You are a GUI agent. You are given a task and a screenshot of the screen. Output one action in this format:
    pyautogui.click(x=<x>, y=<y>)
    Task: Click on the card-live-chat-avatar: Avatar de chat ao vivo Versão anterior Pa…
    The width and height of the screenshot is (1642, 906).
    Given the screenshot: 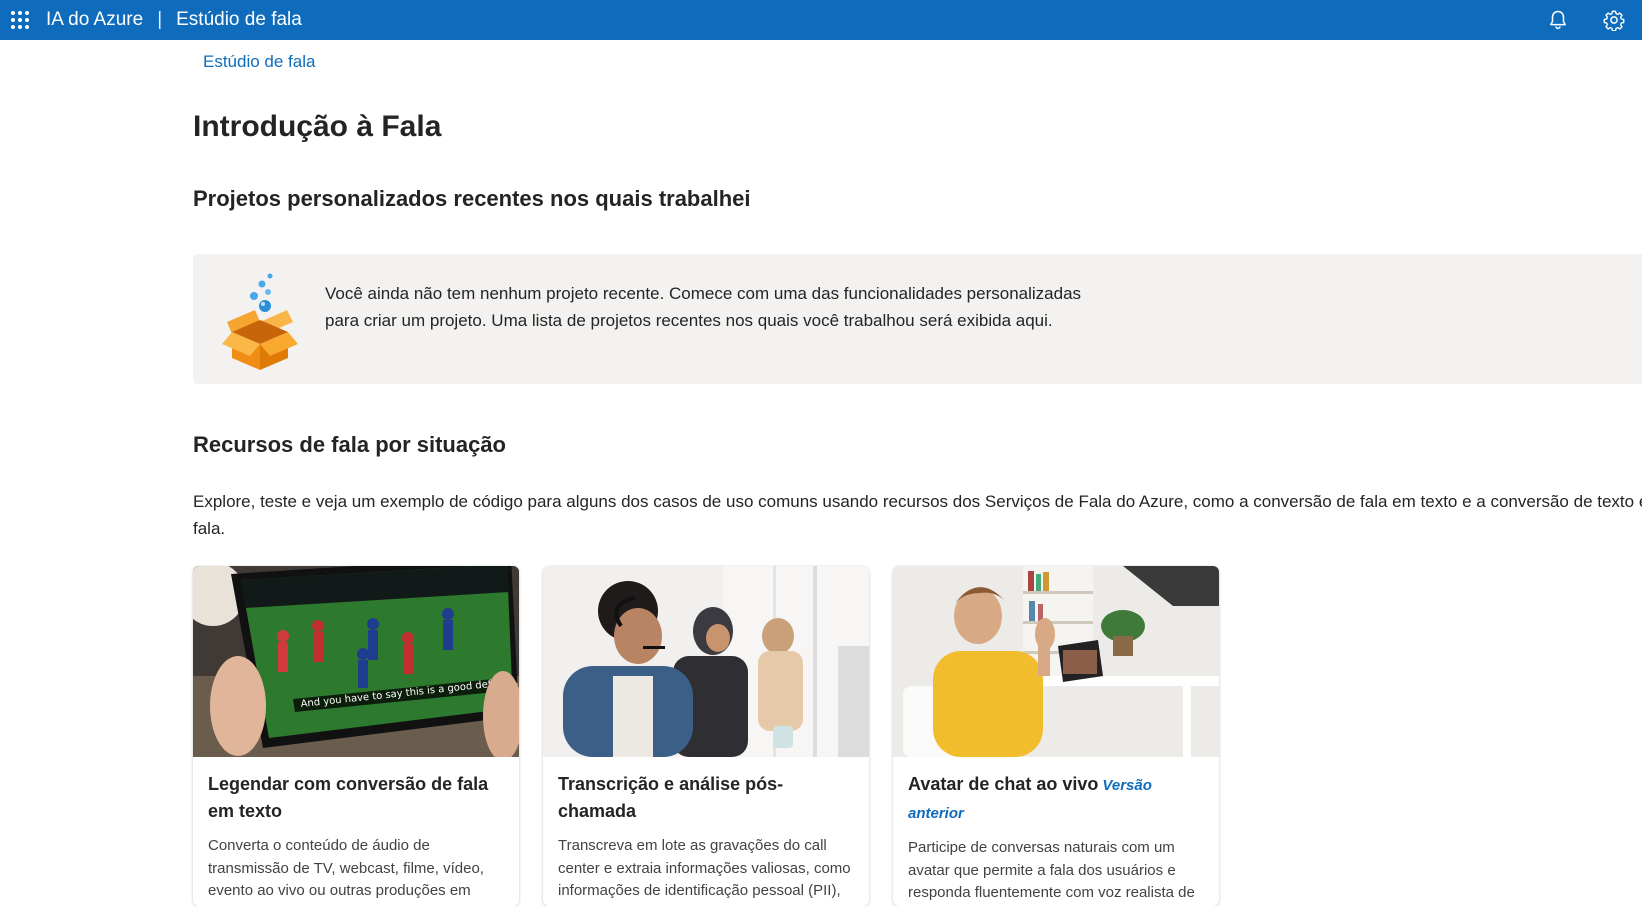 What is the action you would take?
    pyautogui.click(x=1056, y=736)
    